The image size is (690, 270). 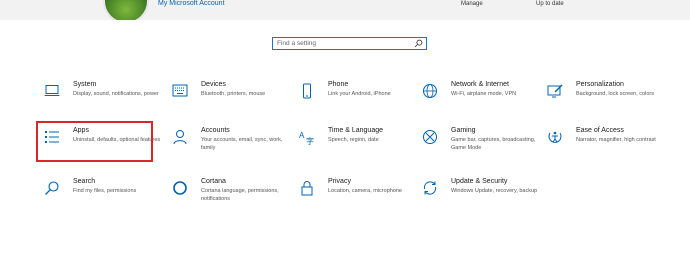 What do you see at coordinates (105, 191) in the screenshot?
I see `tile-description: Find my files, permissions` at bounding box center [105, 191].